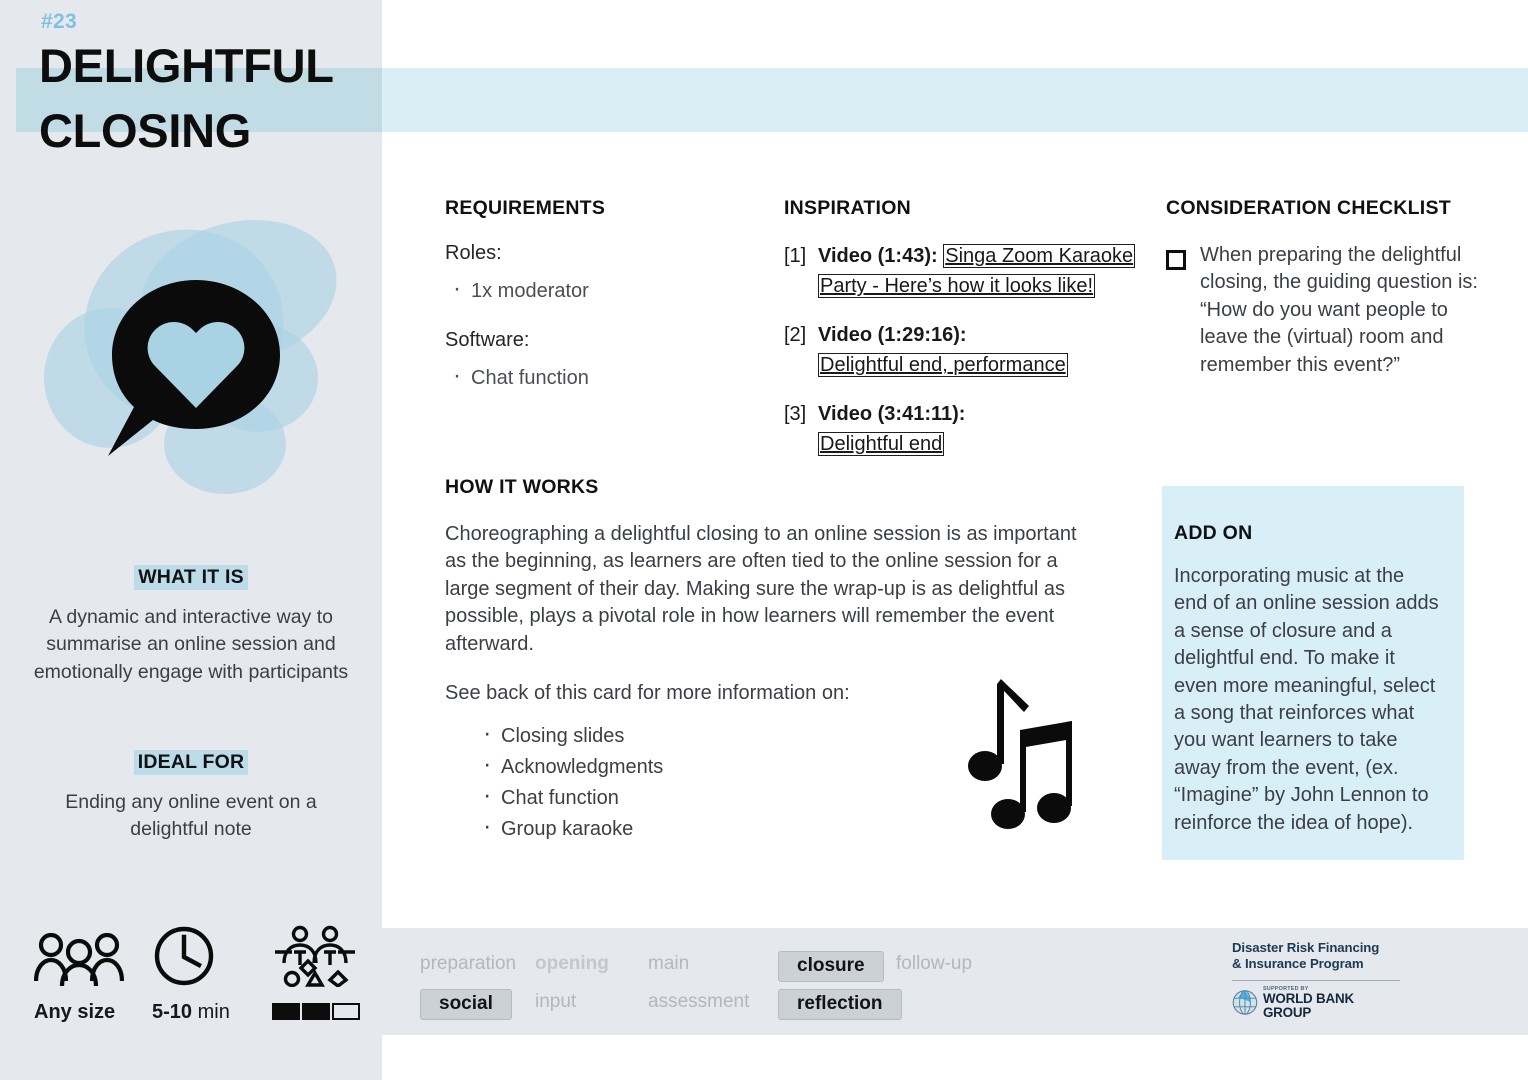 Image resolution: width=1528 pixels, height=1080 pixels. What do you see at coordinates (191, 1012) in the screenshot?
I see `meta-duration-label: 5-10 min` at bounding box center [191, 1012].